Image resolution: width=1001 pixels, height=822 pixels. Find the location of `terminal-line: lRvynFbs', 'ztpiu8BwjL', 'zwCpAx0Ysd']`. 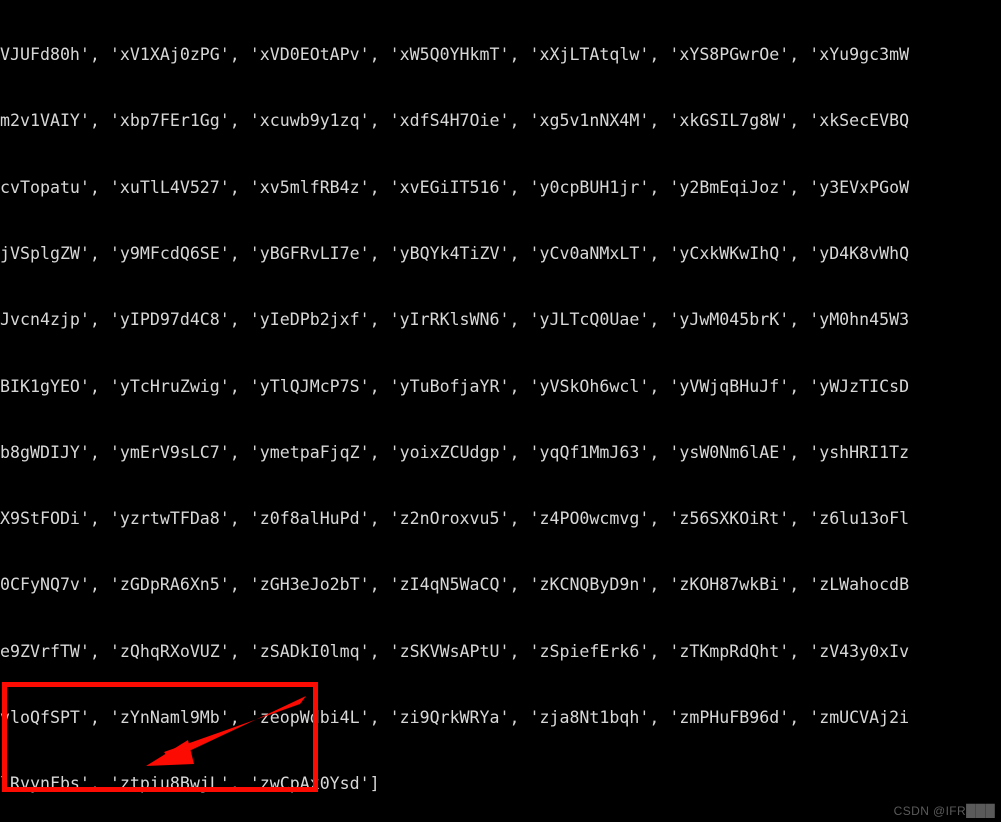

terminal-line: lRvynFbs', 'ztpiu8BwjL', 'zwCpAx0Ysd'] is located at coordinates (190, 784).